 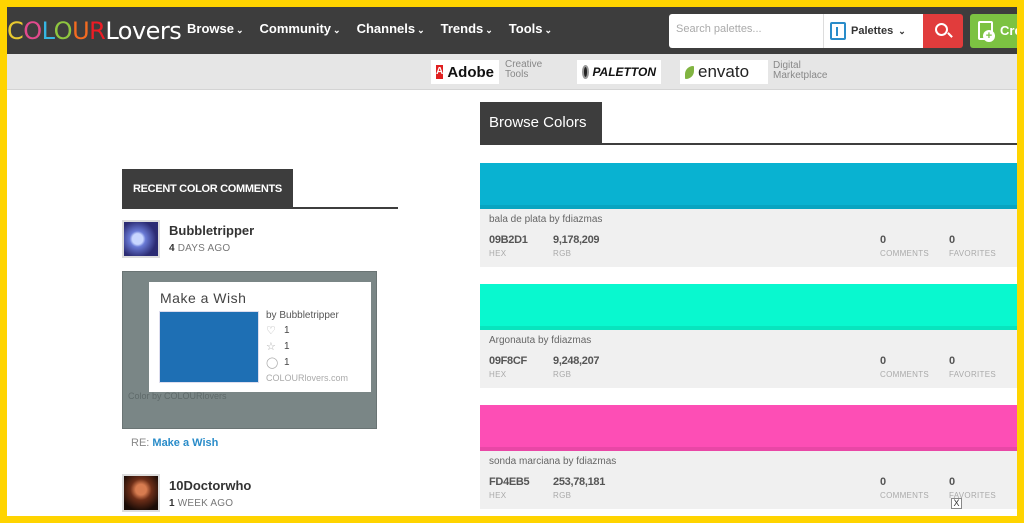 What do you see at coordinates (905, 253) in the screenshot?
I see `comments-label: COMMENTS` at bounding box center [905, 253].